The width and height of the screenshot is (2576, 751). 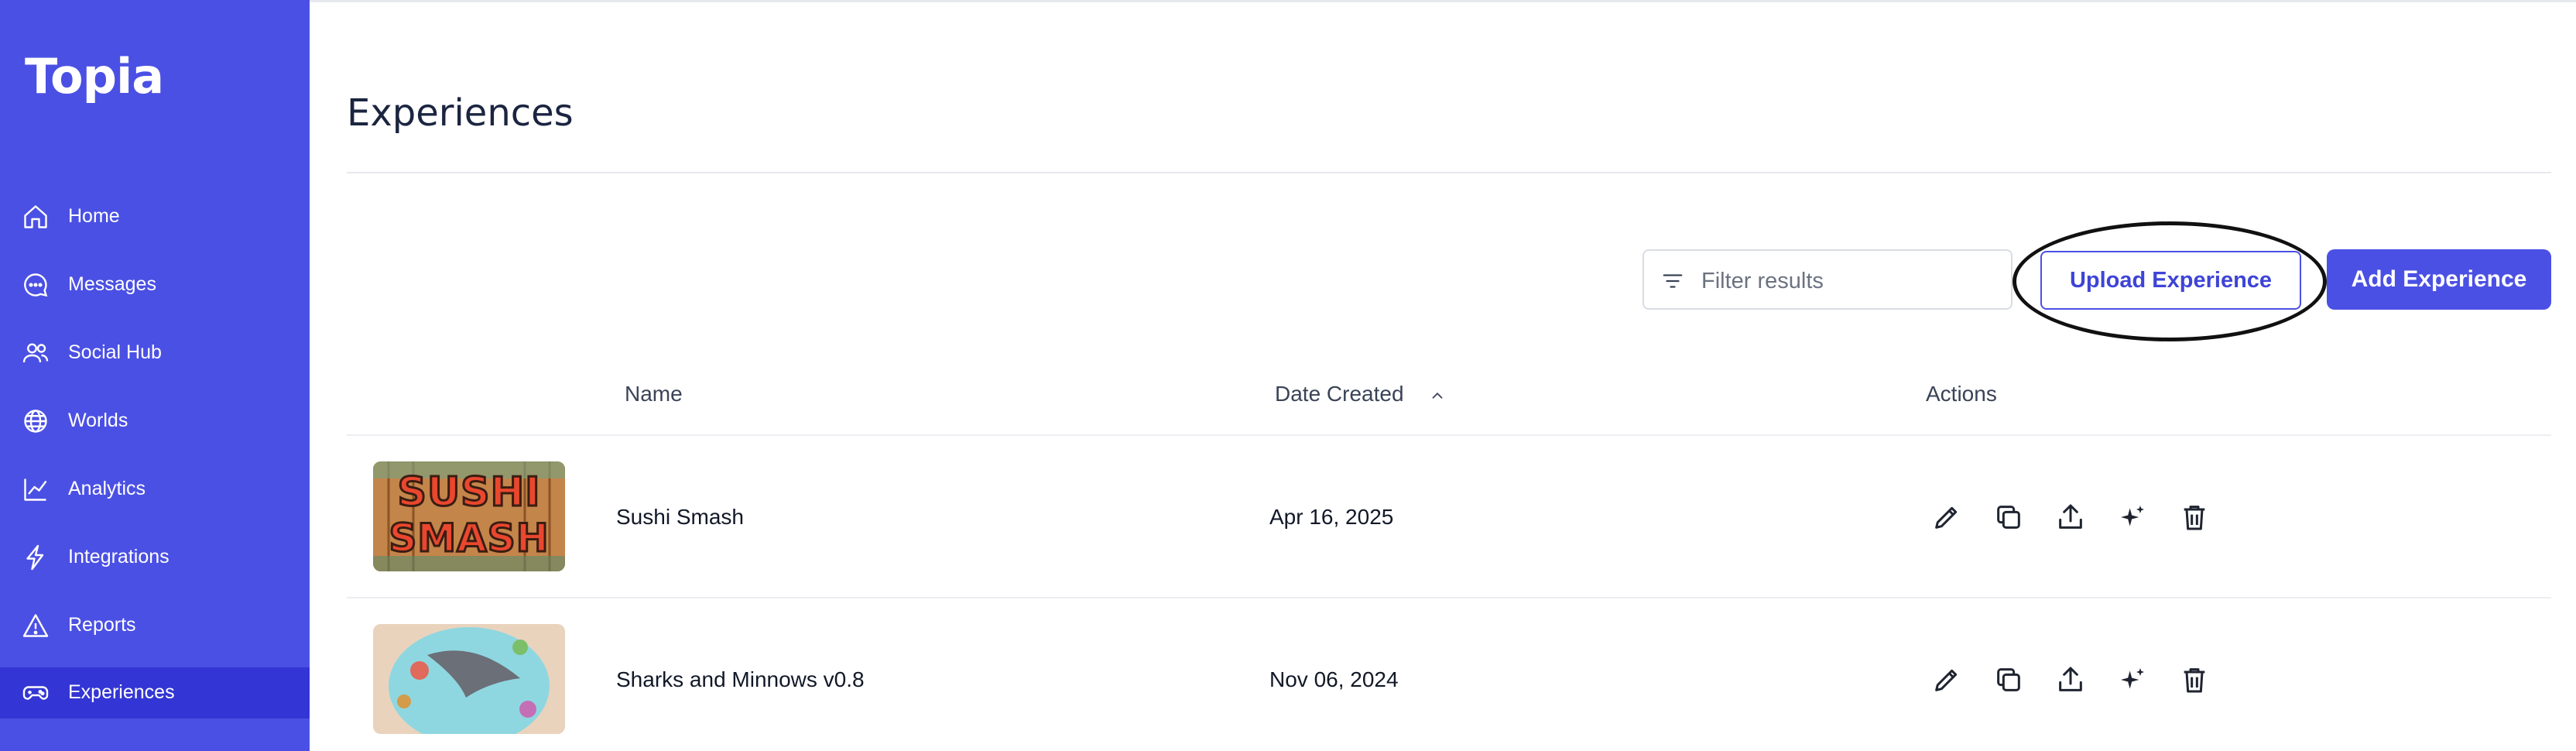 I want to click on filter-icon, so click(x=1673, y=281).